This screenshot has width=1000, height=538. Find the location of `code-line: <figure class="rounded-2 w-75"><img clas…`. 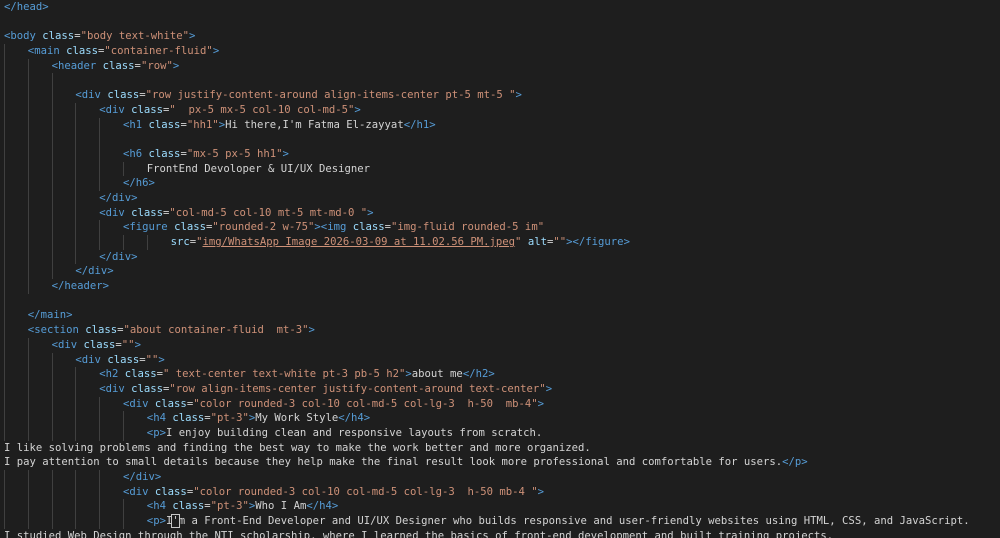

code-line: <figure class="rounded-2 w-75"><img clas… is located at coordinates (500, 227).